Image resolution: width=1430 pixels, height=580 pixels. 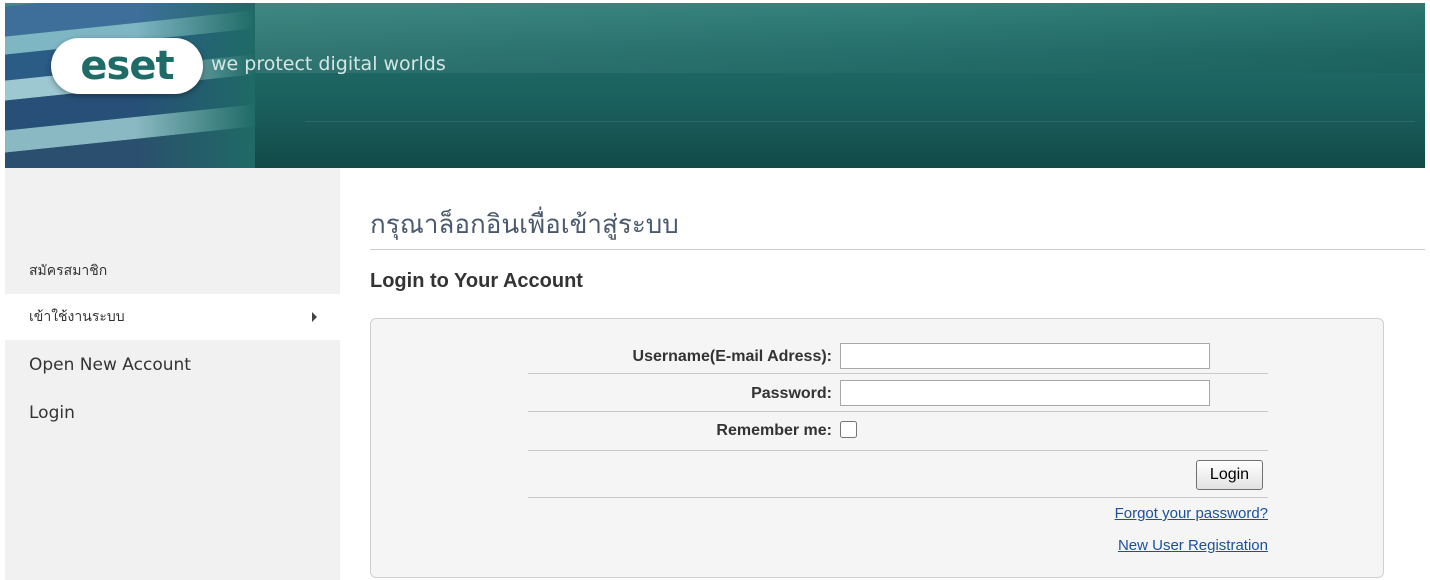 I want to click on password-input, so click(x=1025, y=393).